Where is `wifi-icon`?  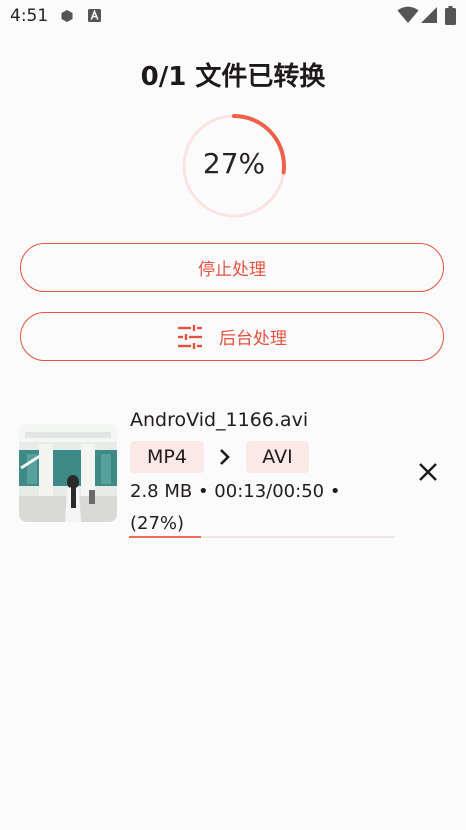
wifi-icon is located at coordinates (408, 14).